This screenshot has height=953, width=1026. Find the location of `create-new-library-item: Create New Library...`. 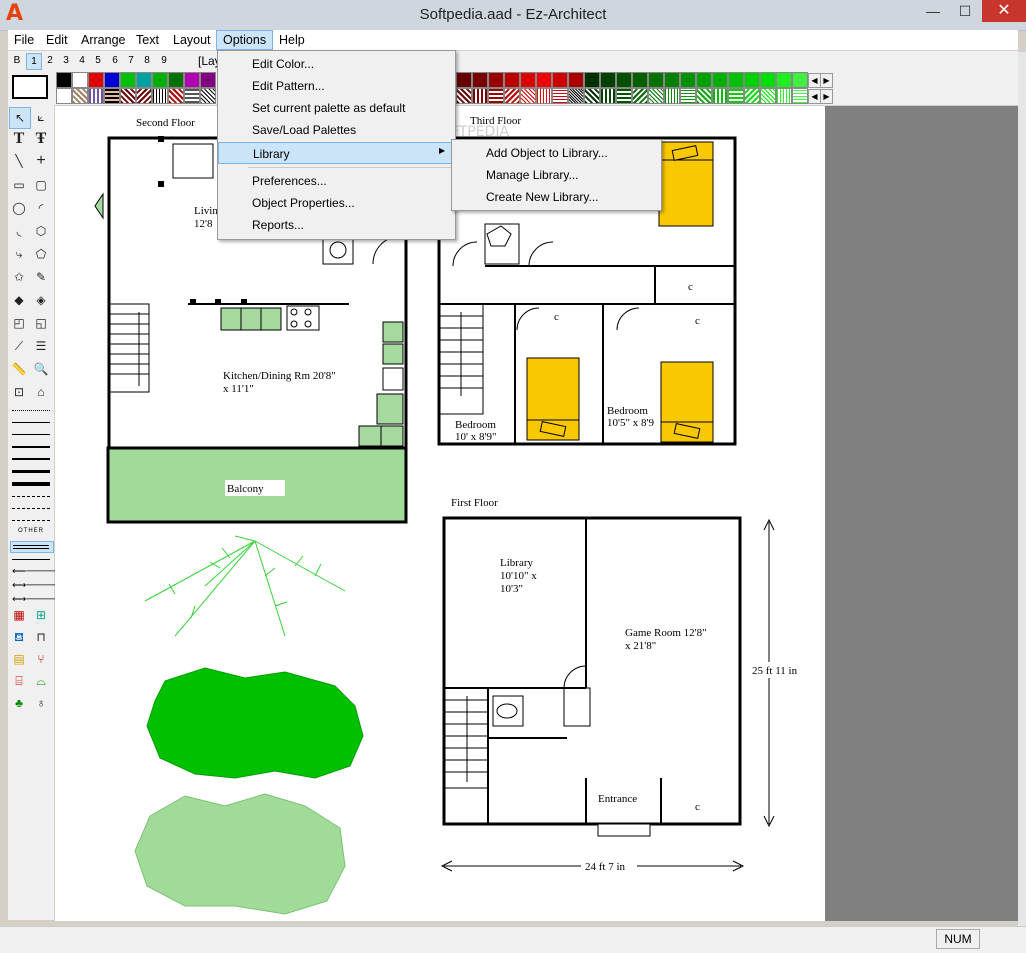

create-new-library-item: Create New Library... is located at coordinates (556, 197).